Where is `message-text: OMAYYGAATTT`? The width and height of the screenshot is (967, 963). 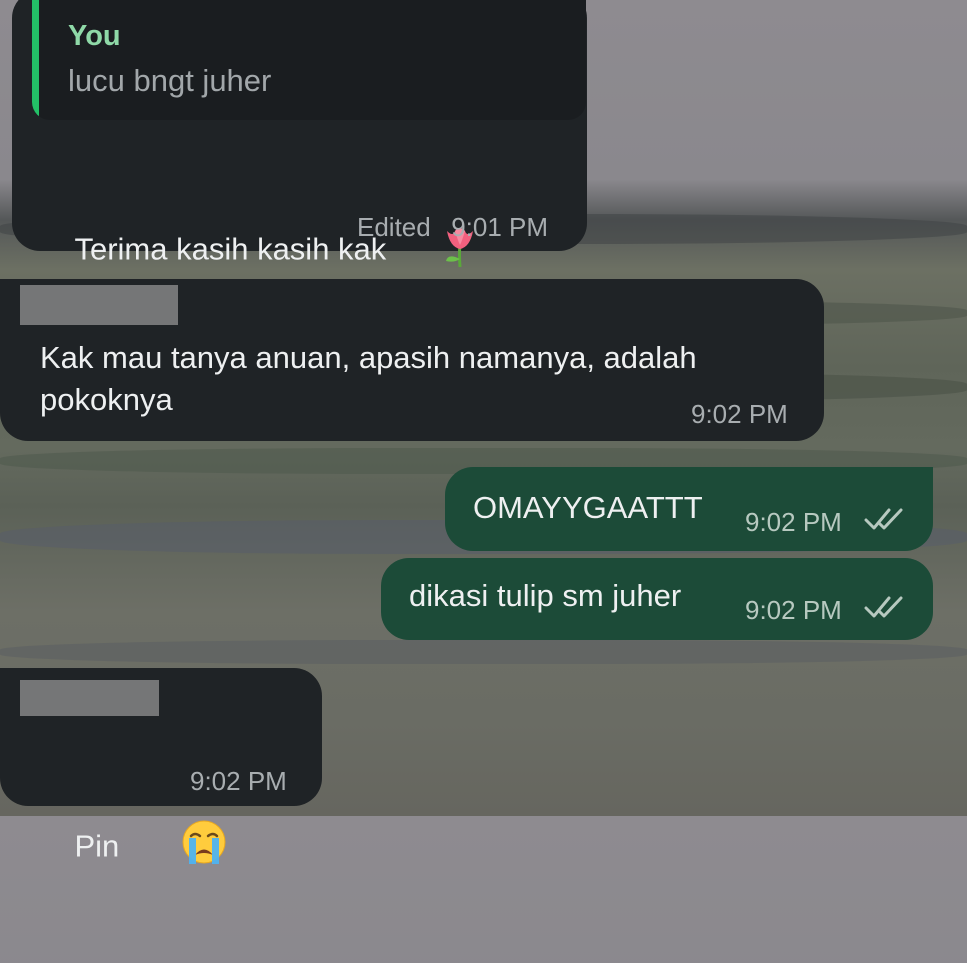 message-text: OMAYYGAATTT is located at coordinates (588, 507).